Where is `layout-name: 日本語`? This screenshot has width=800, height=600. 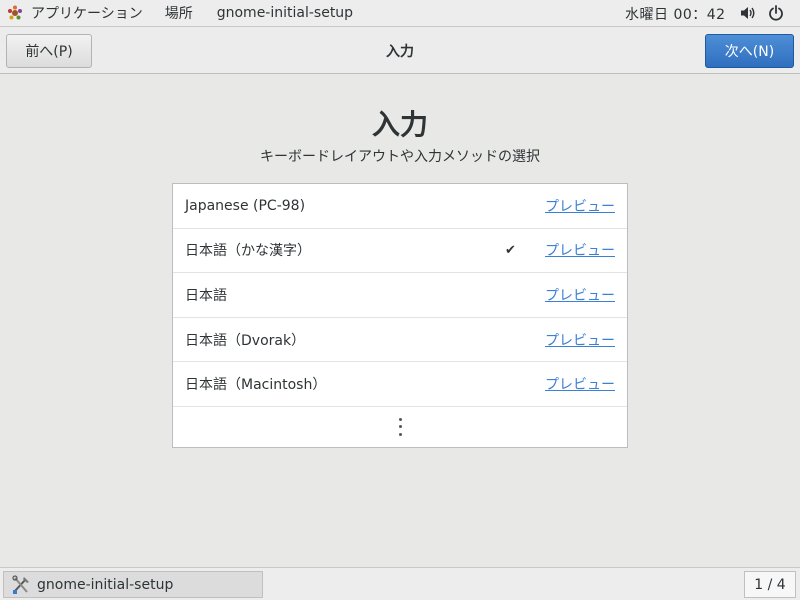
layout-name: 日本語 is located at coordinates (206, 295).